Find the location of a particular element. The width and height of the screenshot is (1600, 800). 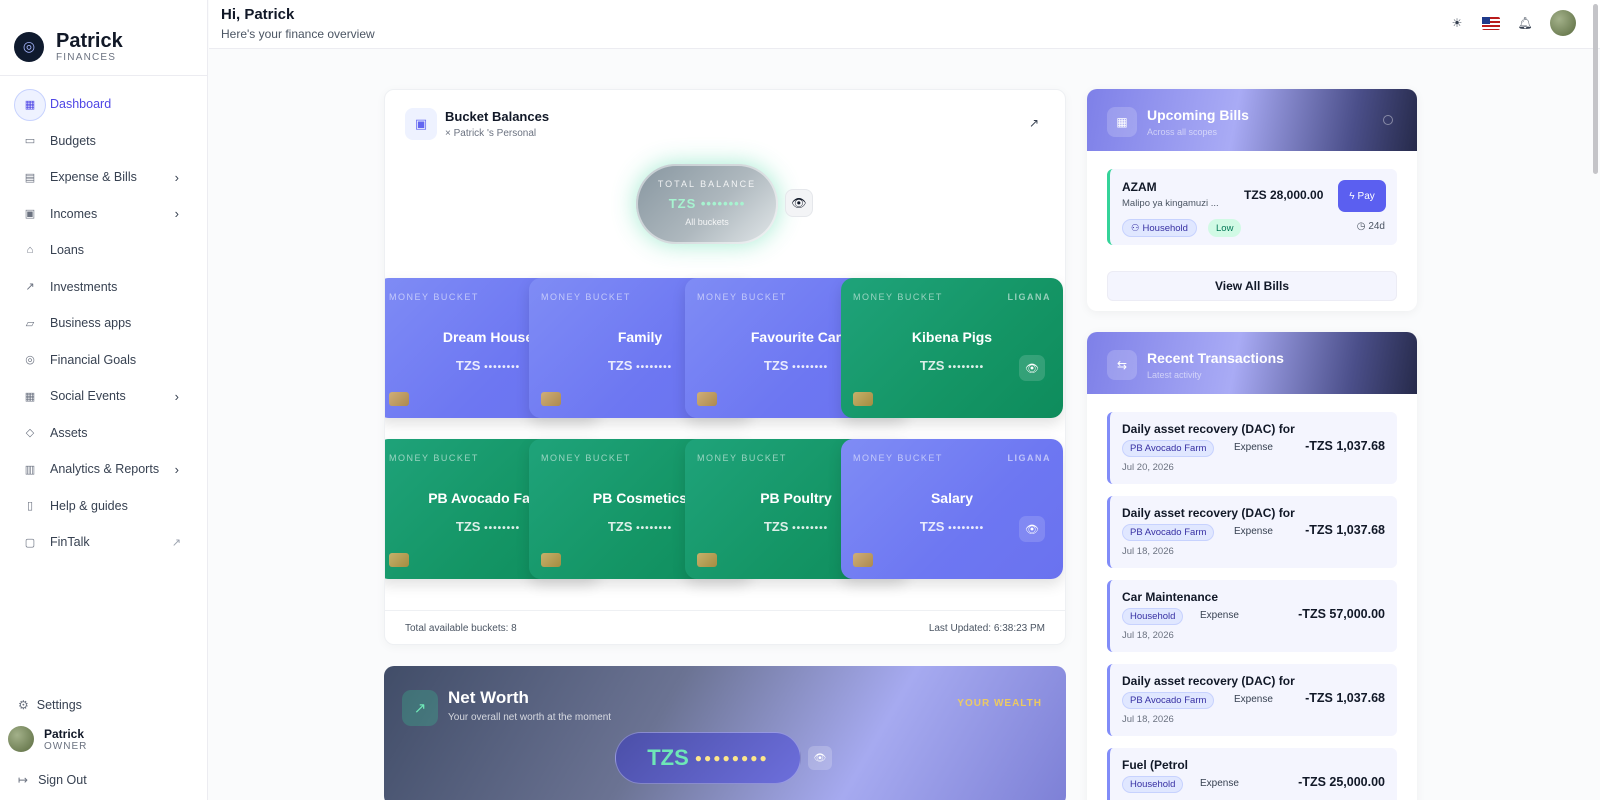

header-avatar is located at coordinates (1563, 23).